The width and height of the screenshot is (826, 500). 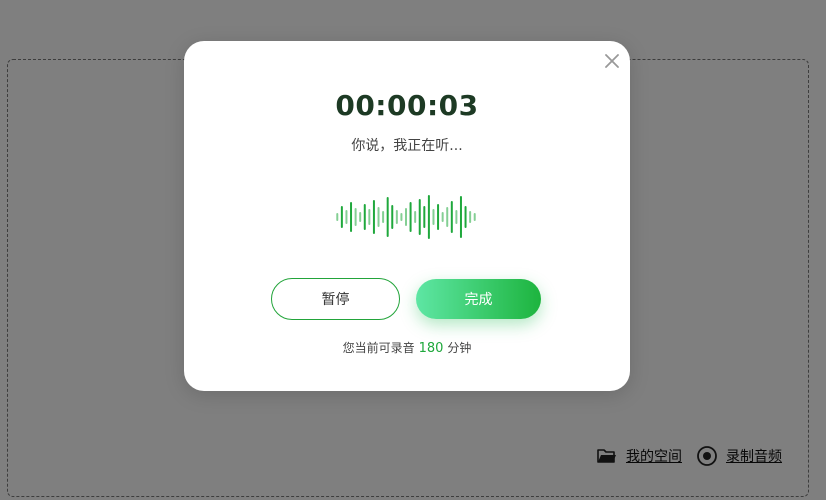 I want to click on recording-quota: 您当前可录音 180 分钟, so click(x=407, y=347).